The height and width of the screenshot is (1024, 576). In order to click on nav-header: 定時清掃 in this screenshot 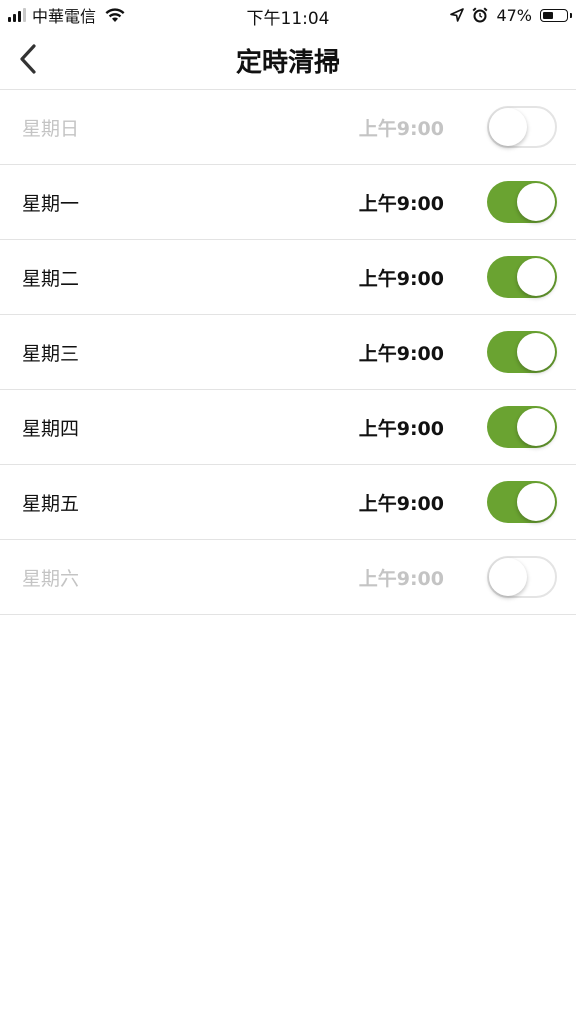, I will do `click(288, 59)`.